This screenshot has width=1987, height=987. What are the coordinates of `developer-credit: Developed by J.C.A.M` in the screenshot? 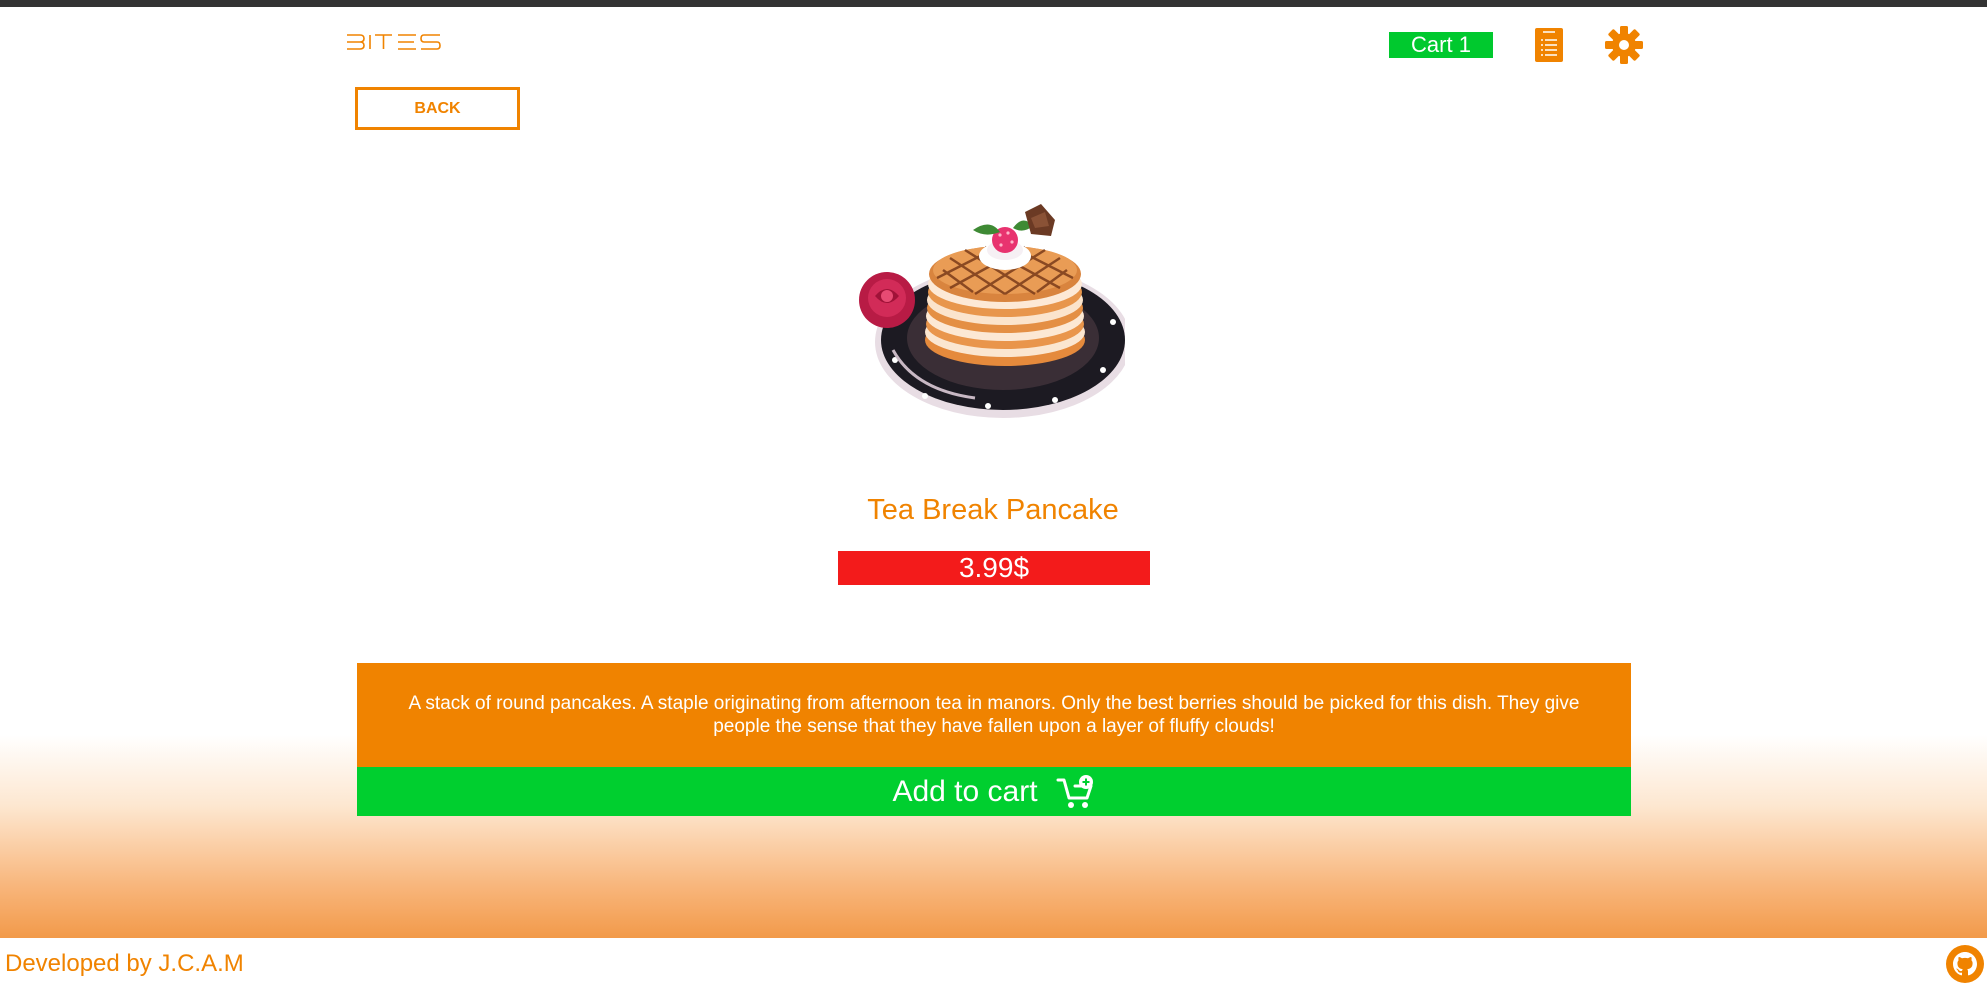 It's located at (124, 963).